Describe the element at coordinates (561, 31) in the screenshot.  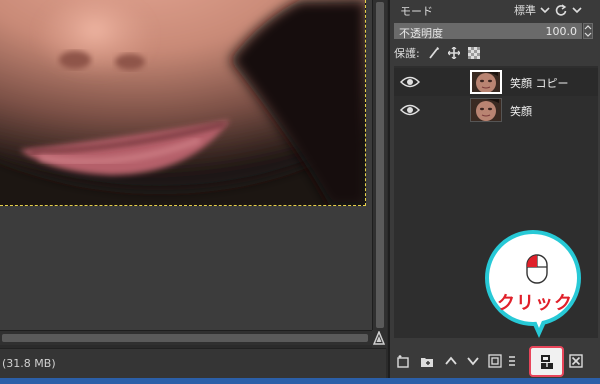
I see `opacity-value: 100.0` at that location.